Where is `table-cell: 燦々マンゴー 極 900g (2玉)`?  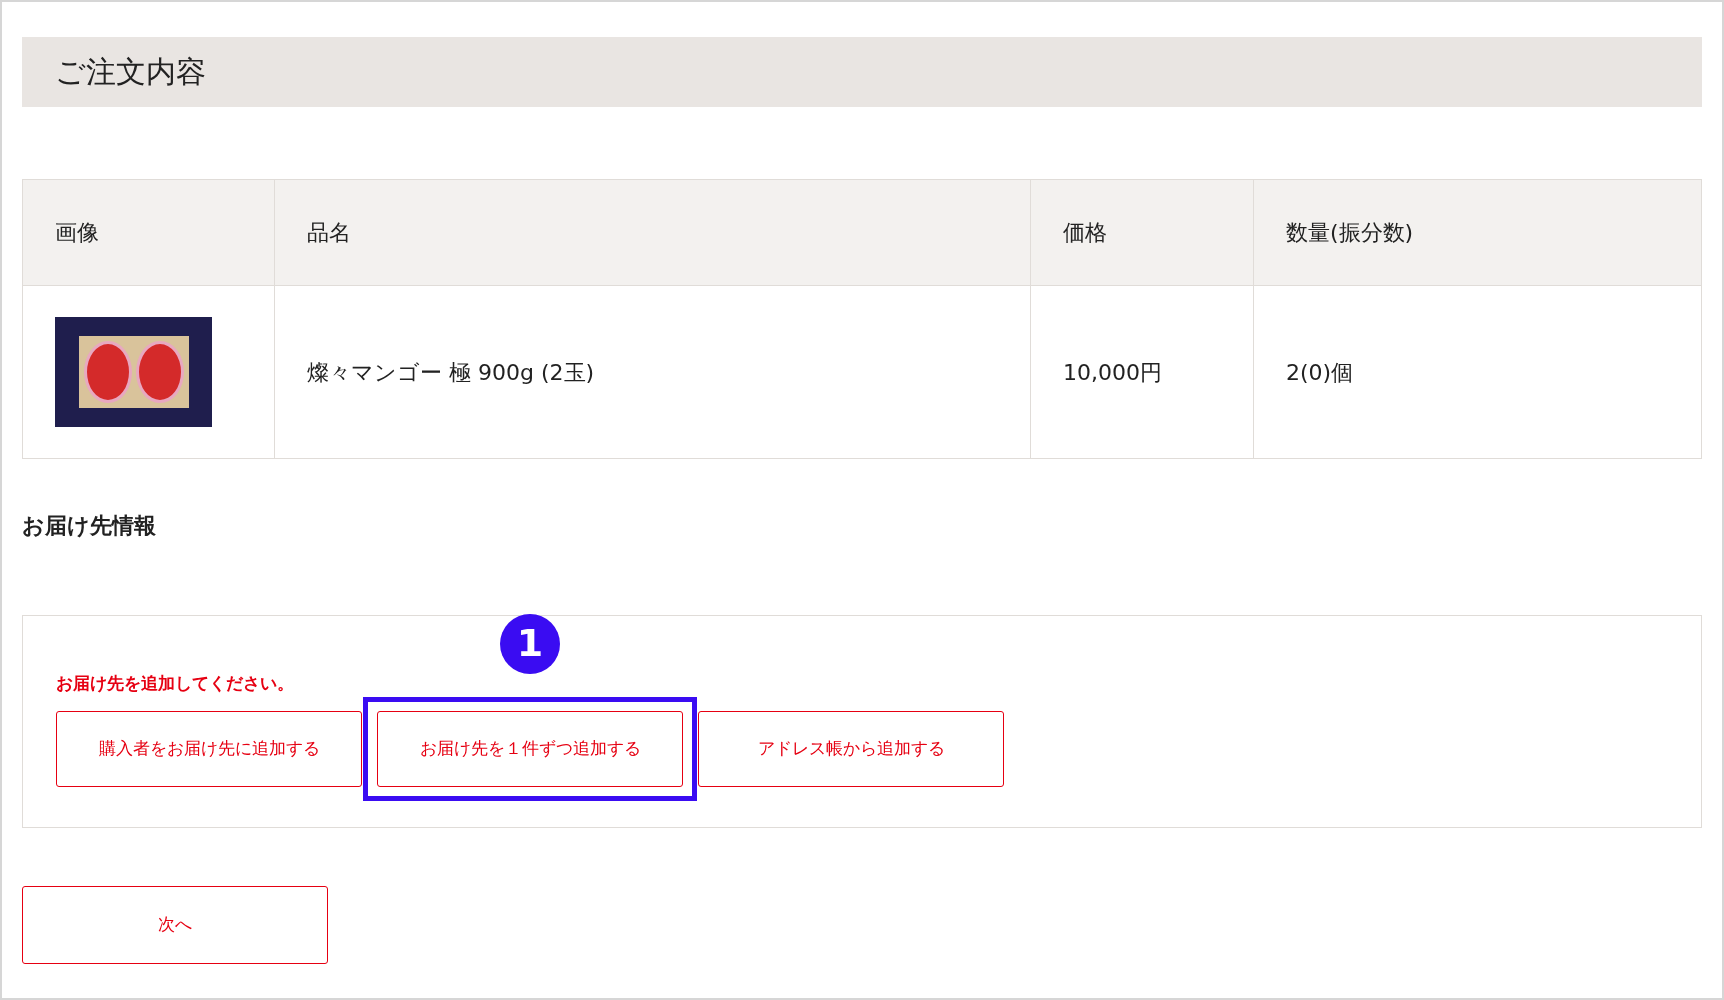 table-cell: 燦々マンゴー 極 900g (2玉) is located at coordinates (652, 372).